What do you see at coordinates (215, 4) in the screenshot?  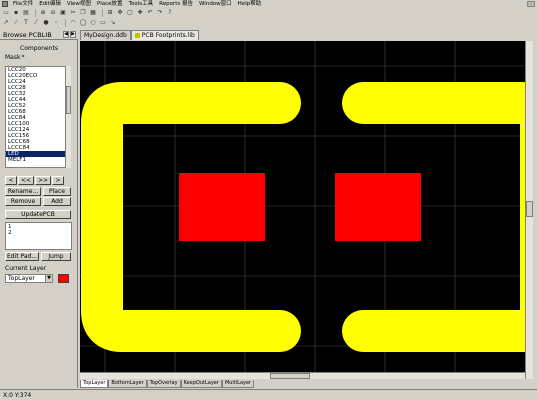 I see `menu-window: Window窗口` at bounding box center [215, 4].